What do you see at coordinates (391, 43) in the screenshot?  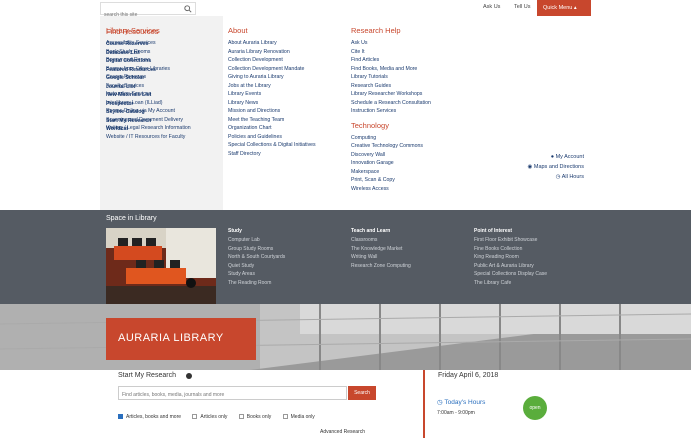 I see `menu-link: Ask Us` at bounding box center [391, 43].